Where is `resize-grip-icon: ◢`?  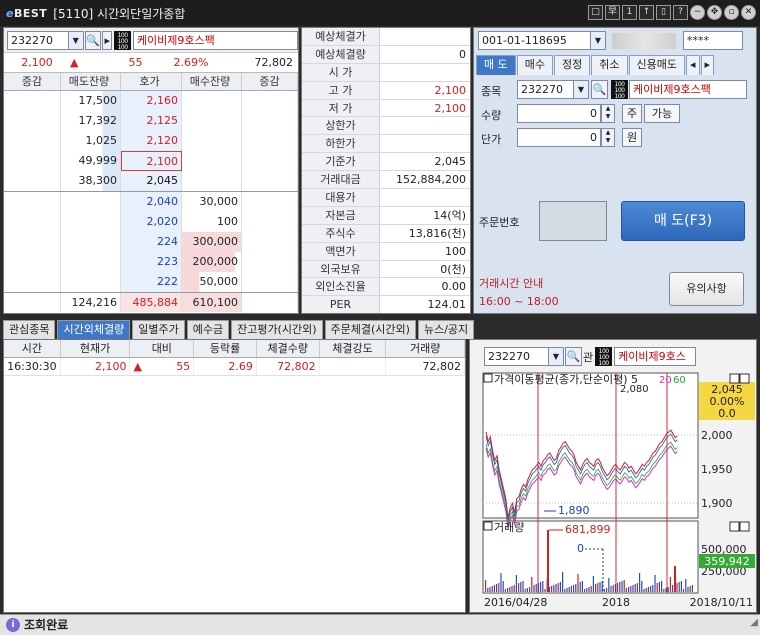 resize-grip-icon: ◢ is located at coordinates (754, 623).